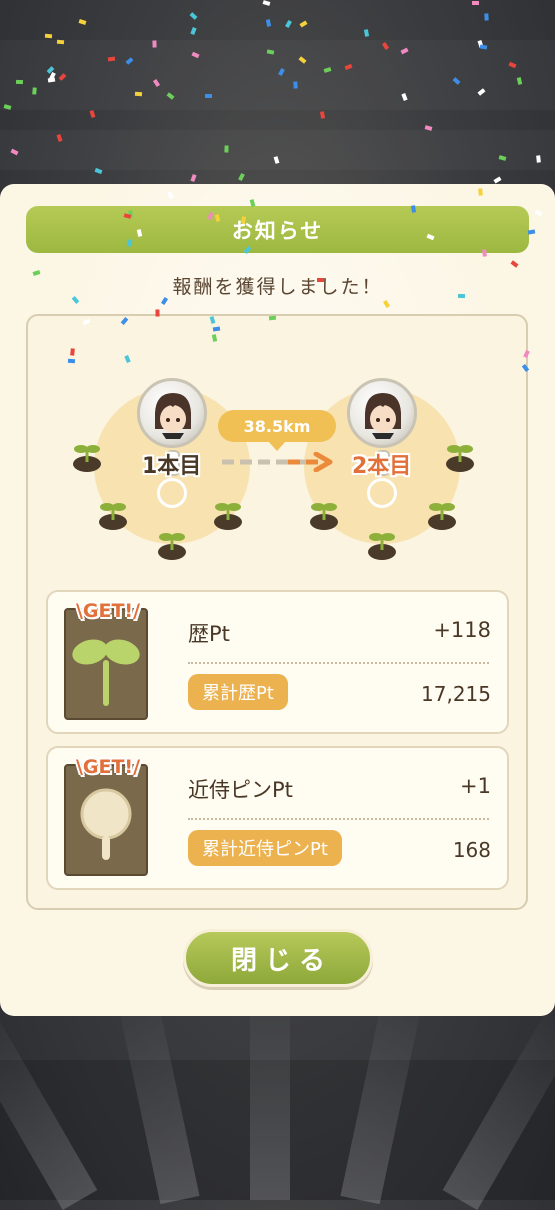 The image size is (555, 1210). Describe the element at coordinates (240, 790) in the screenshot. I see `reward-name: 近侍ピンPt` at that location.